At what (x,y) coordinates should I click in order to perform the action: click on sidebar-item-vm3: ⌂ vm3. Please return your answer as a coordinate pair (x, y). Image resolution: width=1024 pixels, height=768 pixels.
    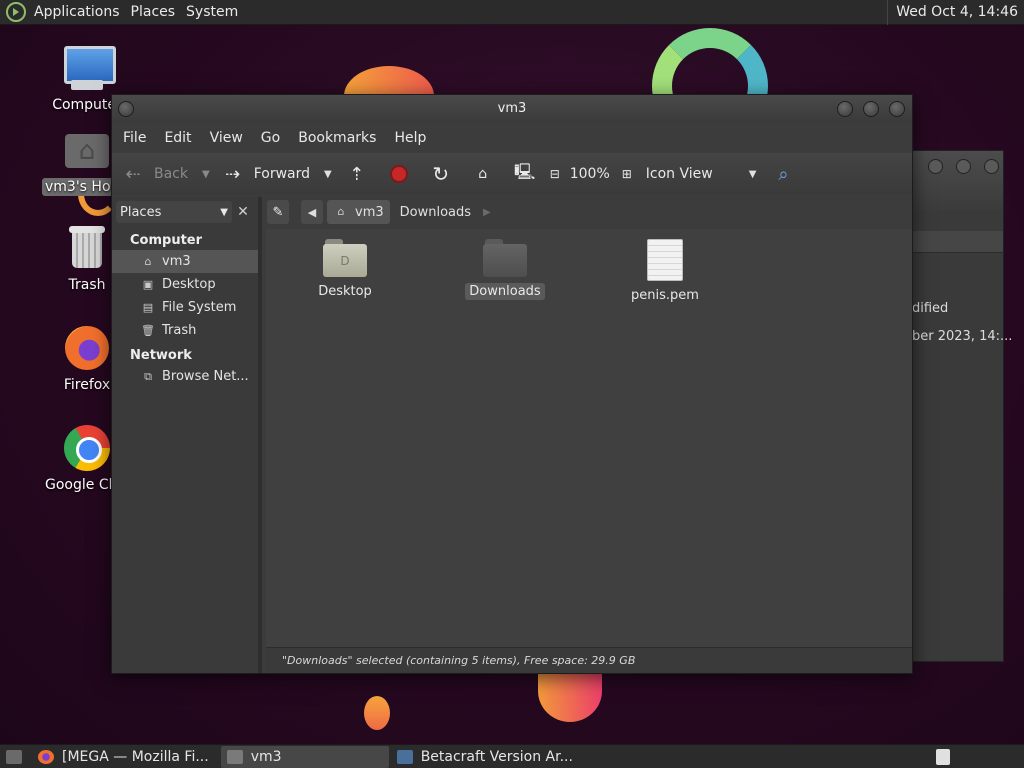
    Looking at the image, I should click on (185, 261).